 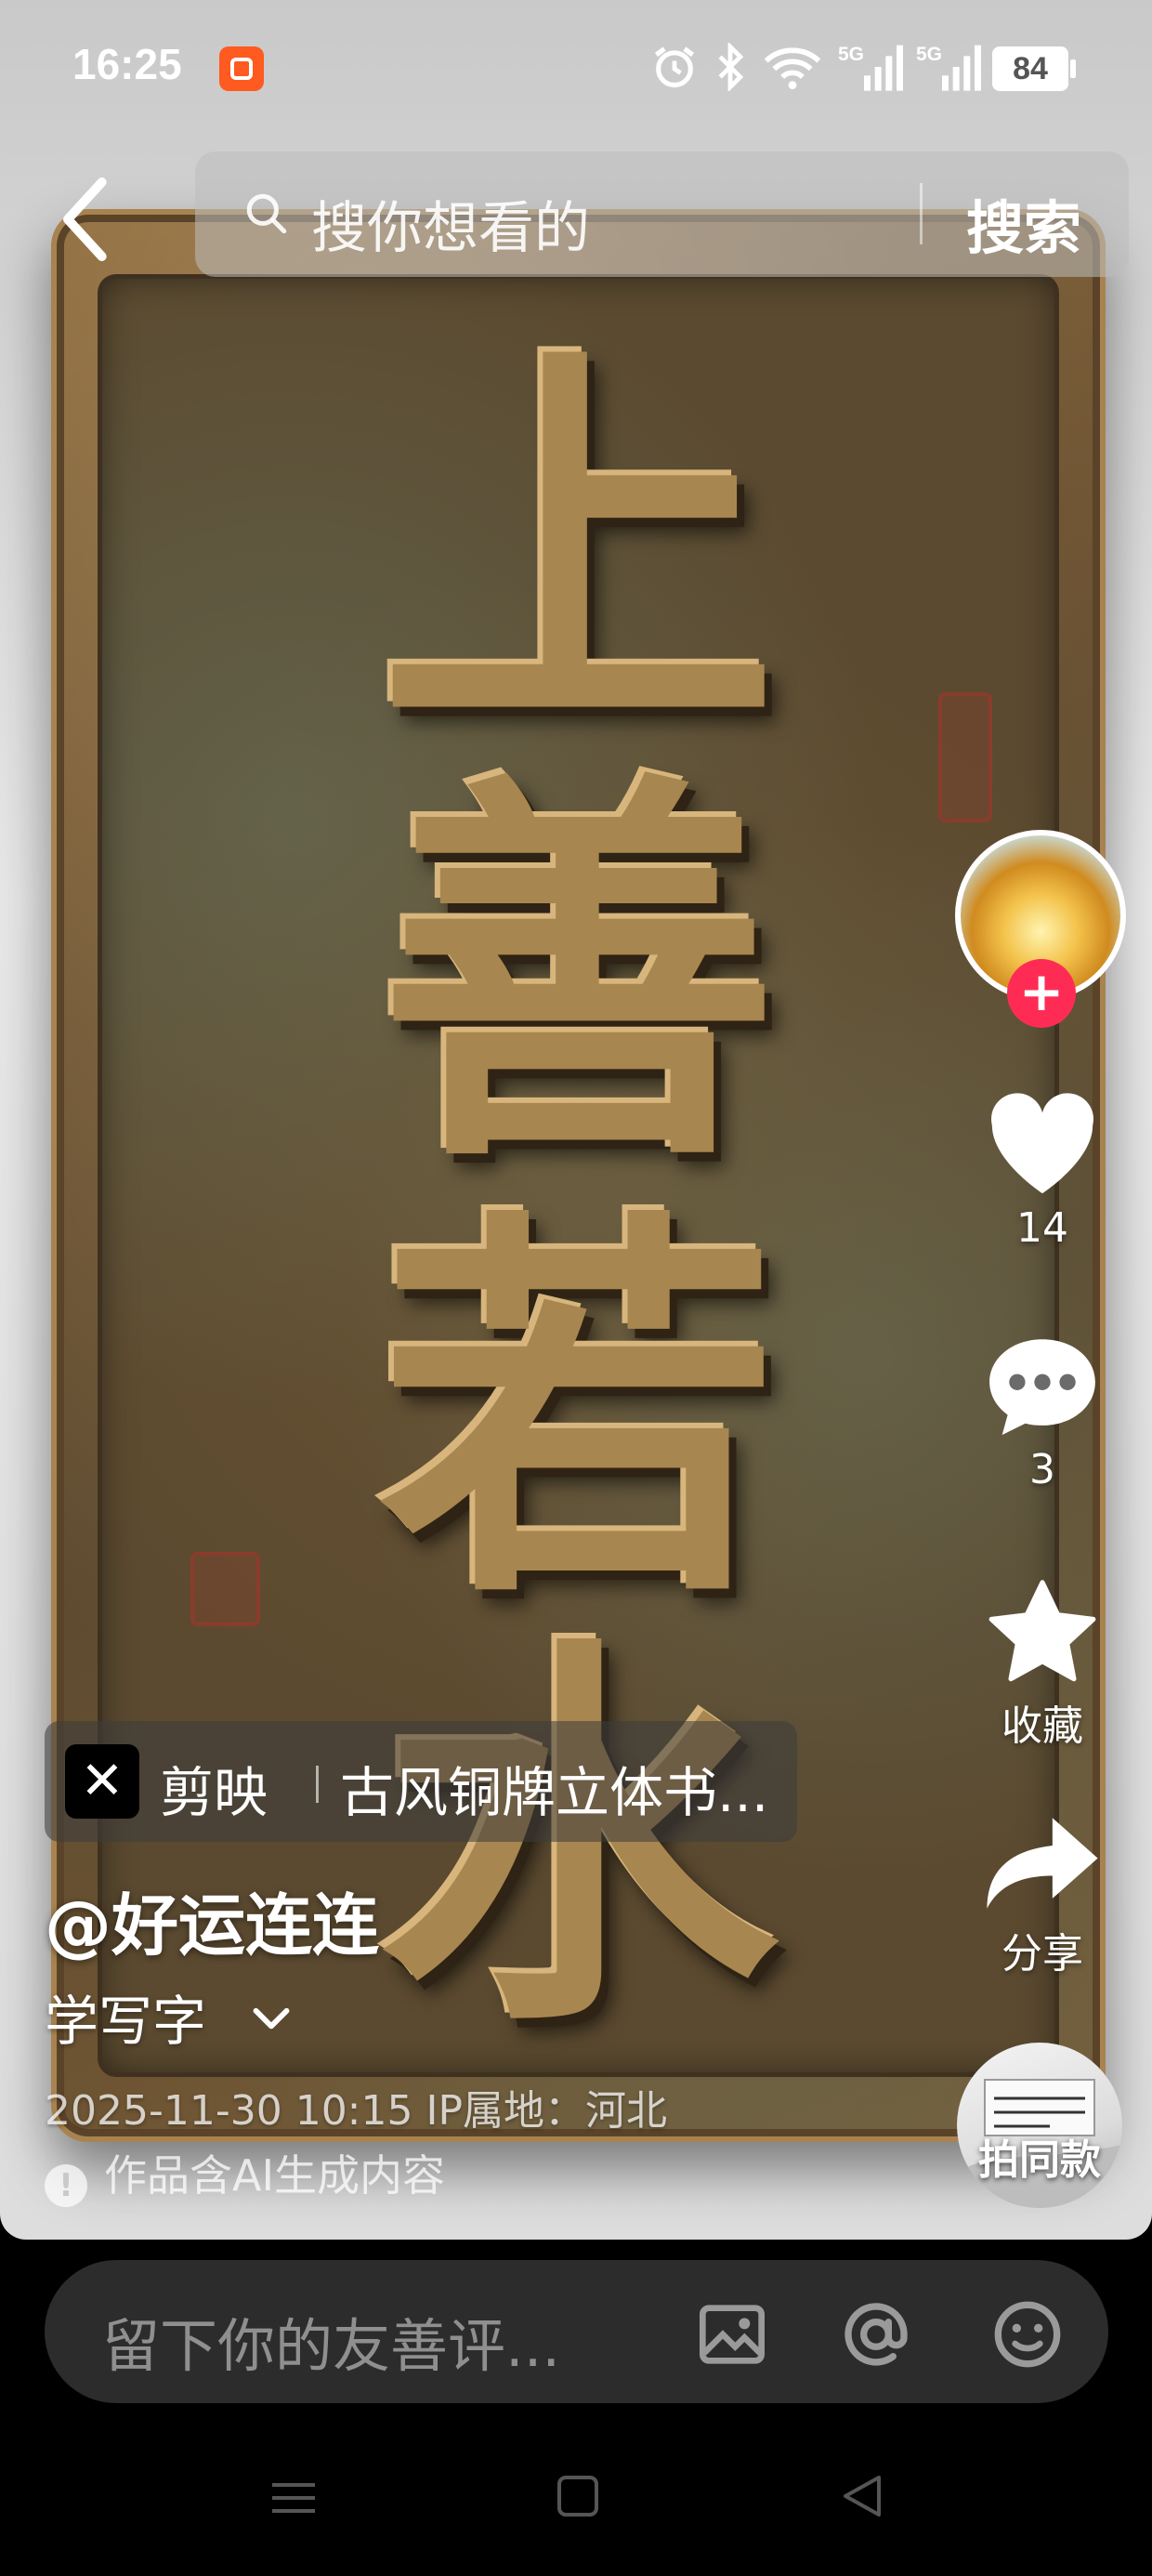 I want to click on share-label: 分享, so click(x=1042, y=1954).